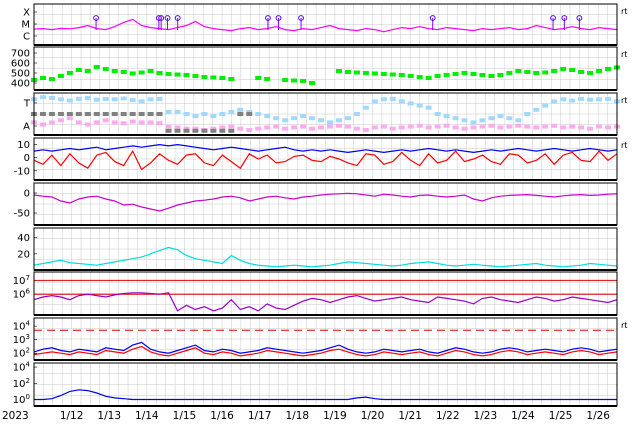  I want to click on x-tick-label: 1/13, so click(109, 416).